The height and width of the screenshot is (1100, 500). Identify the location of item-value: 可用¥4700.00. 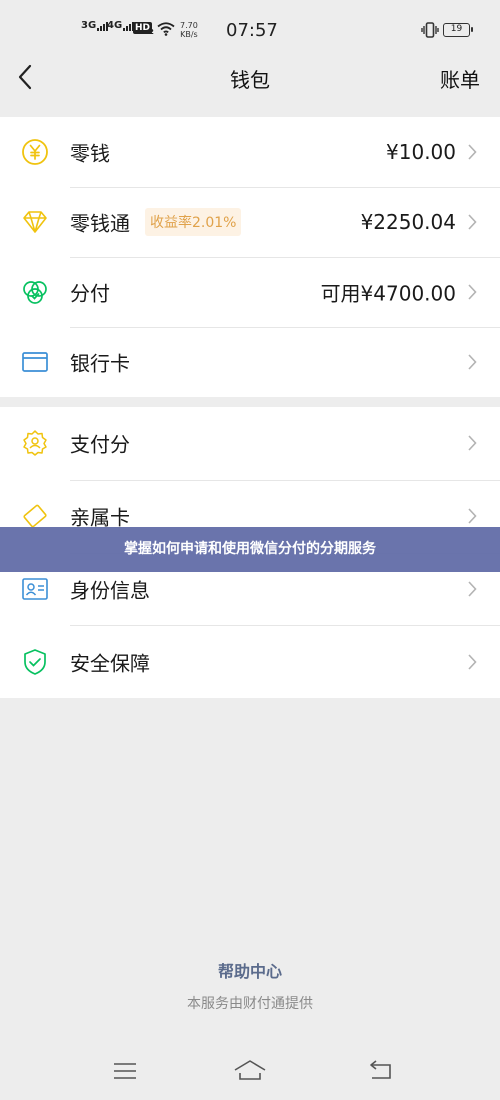
(388, 293).